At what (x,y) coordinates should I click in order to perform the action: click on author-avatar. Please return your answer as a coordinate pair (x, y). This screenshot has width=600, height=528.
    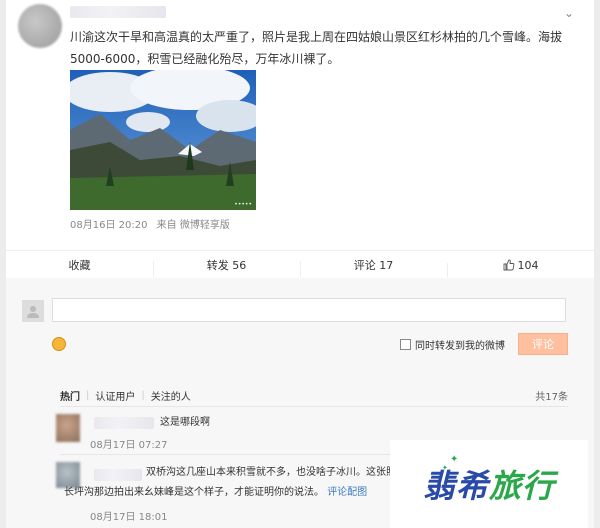
    Looking at the image, I should click on (40, 26).